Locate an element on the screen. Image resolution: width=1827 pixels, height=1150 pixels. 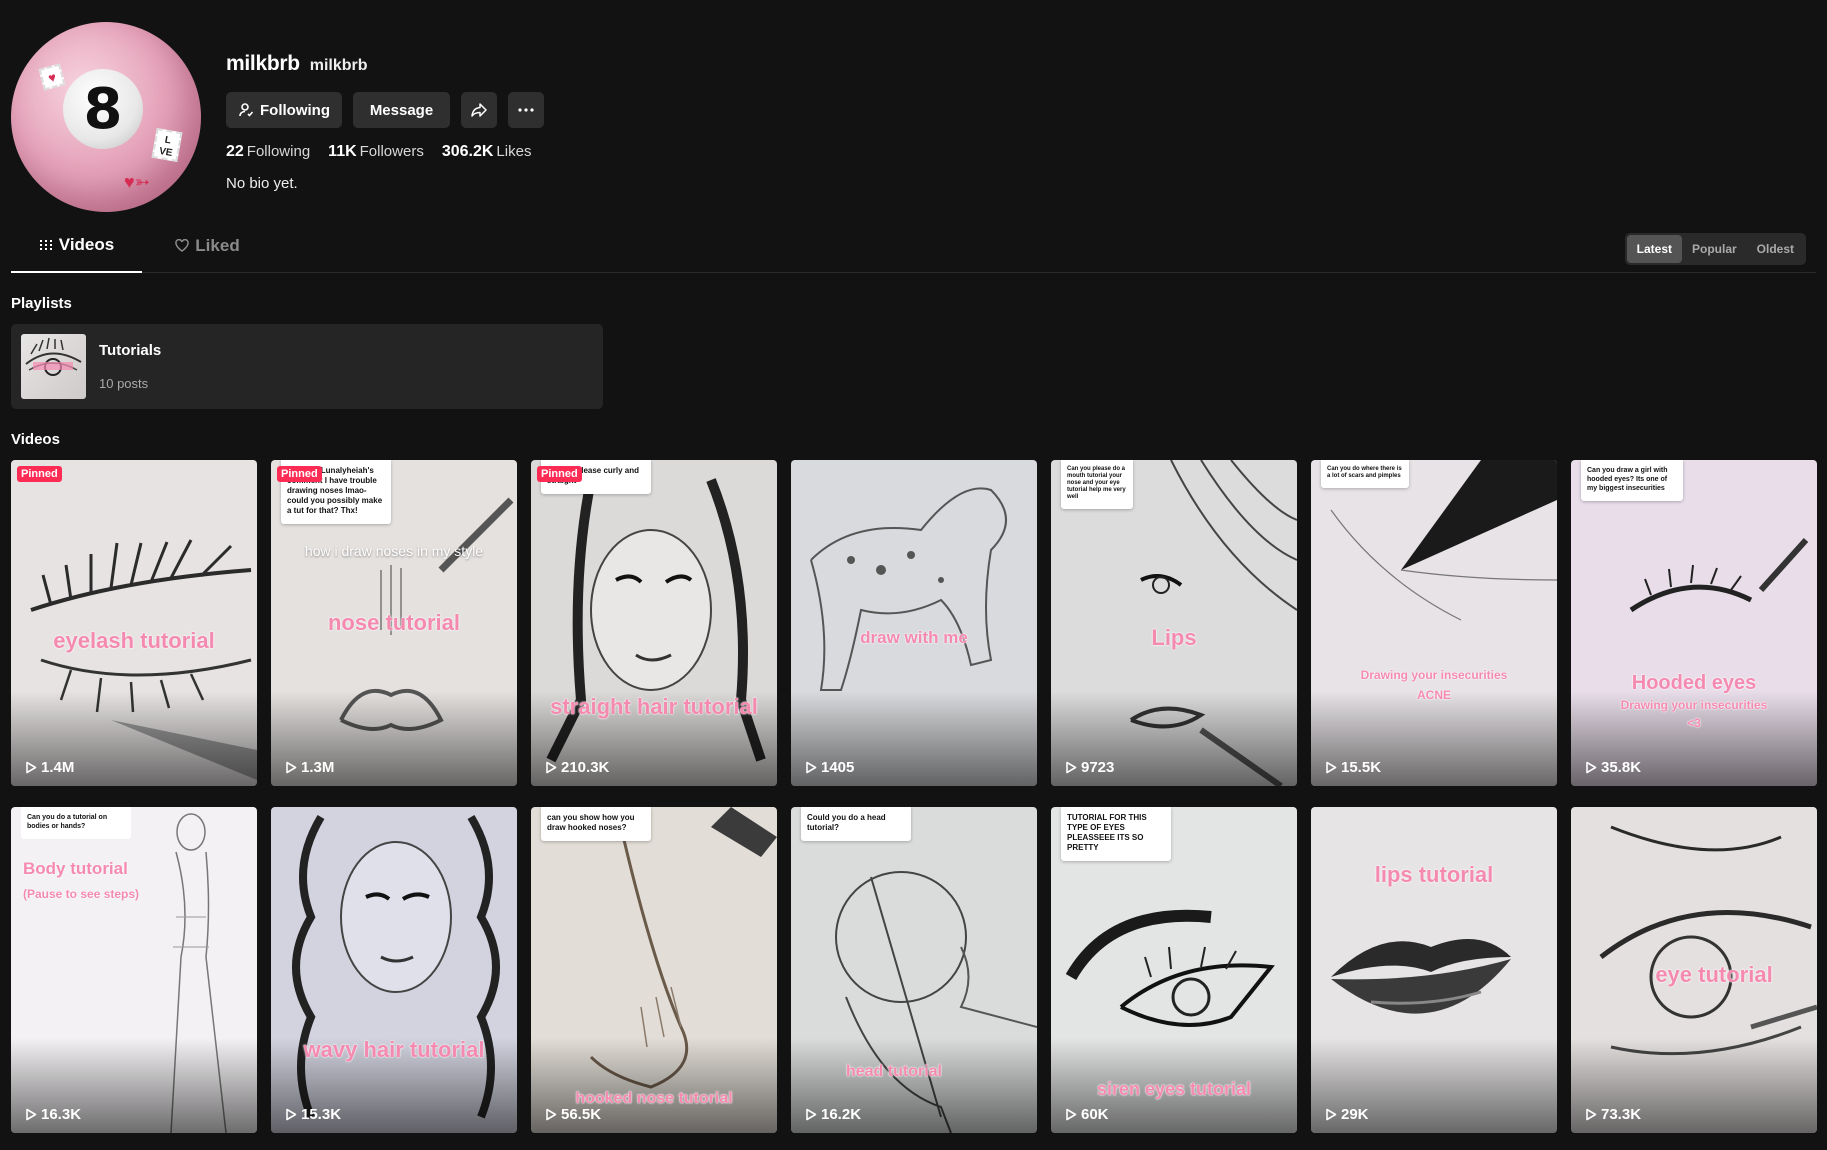
bio: No bio yet. is located at coordinates (262, 183).